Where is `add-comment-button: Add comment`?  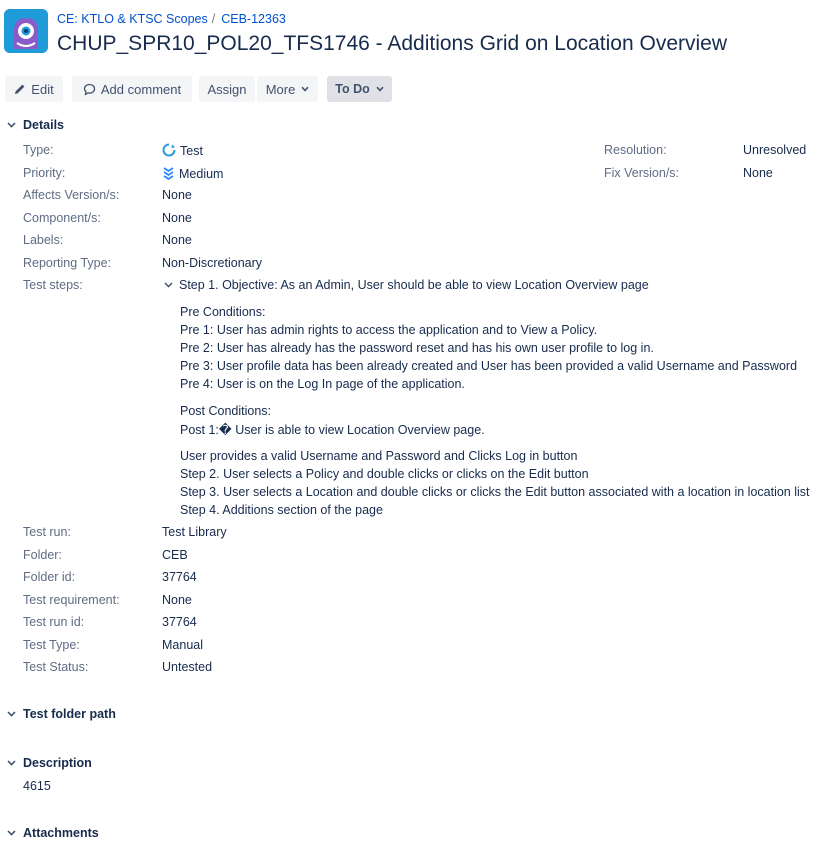
add-comment-button: Add comment is located at coordinates (132, 89).